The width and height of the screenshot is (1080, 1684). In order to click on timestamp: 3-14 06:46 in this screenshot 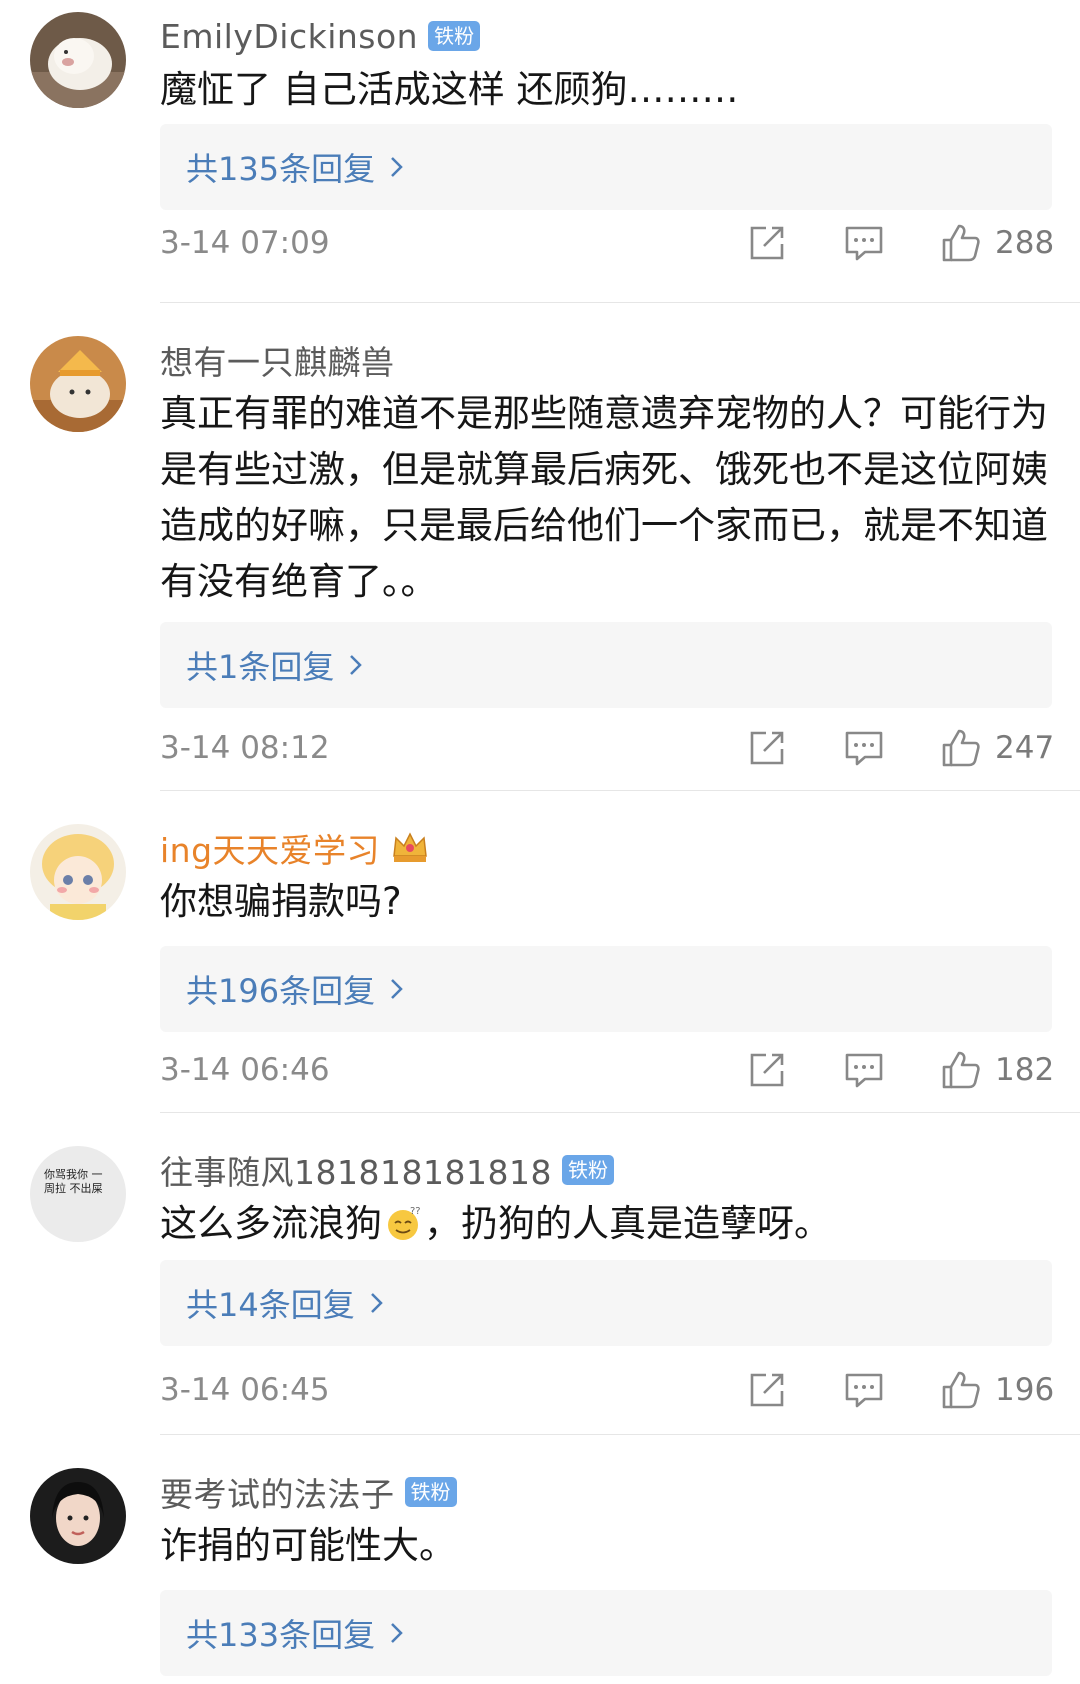, I will do `click(245, 1070)`.